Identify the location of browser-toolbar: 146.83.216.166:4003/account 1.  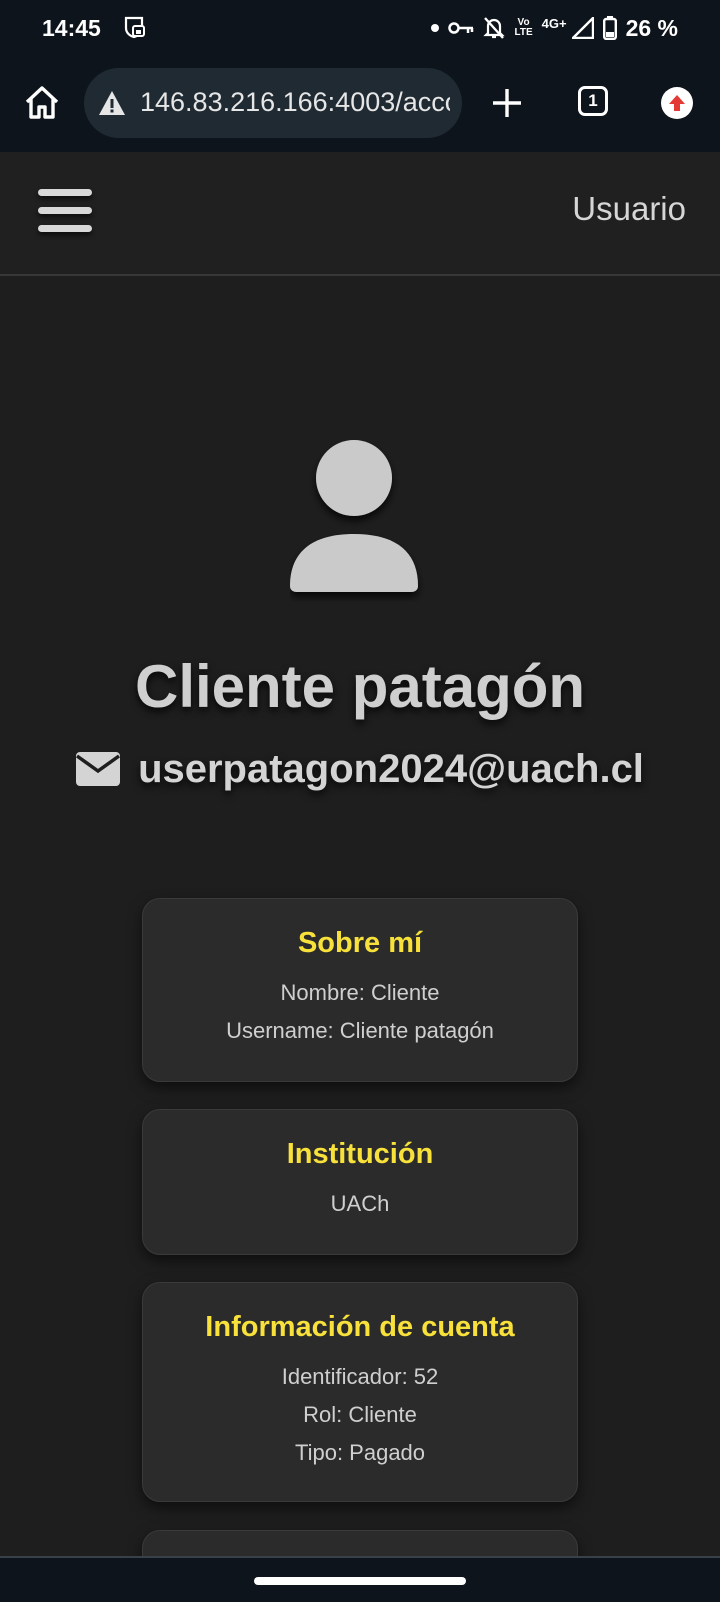
(360, 105).